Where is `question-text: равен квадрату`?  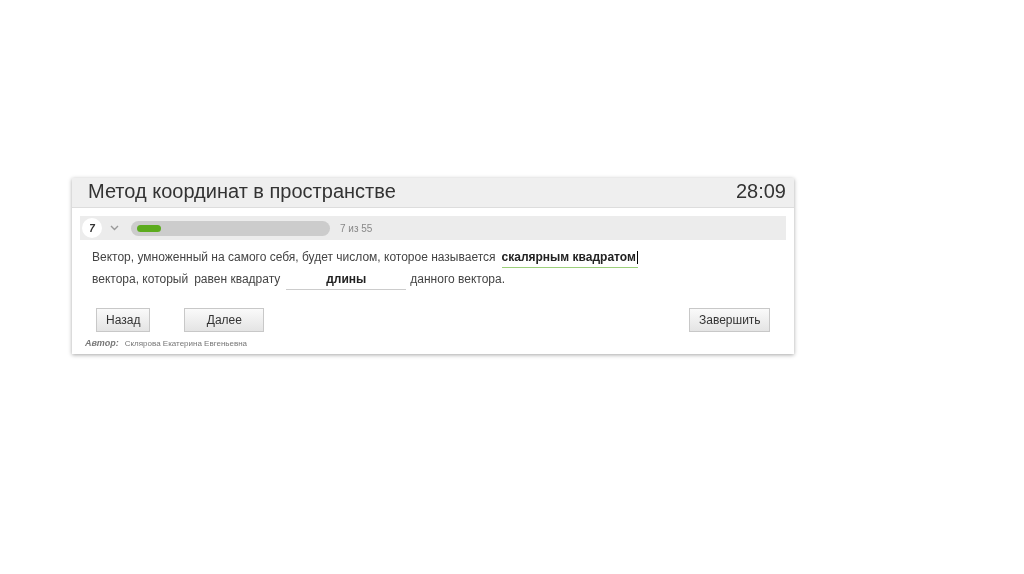
question-text: равен квадрату is located at coordinates (237, 279).